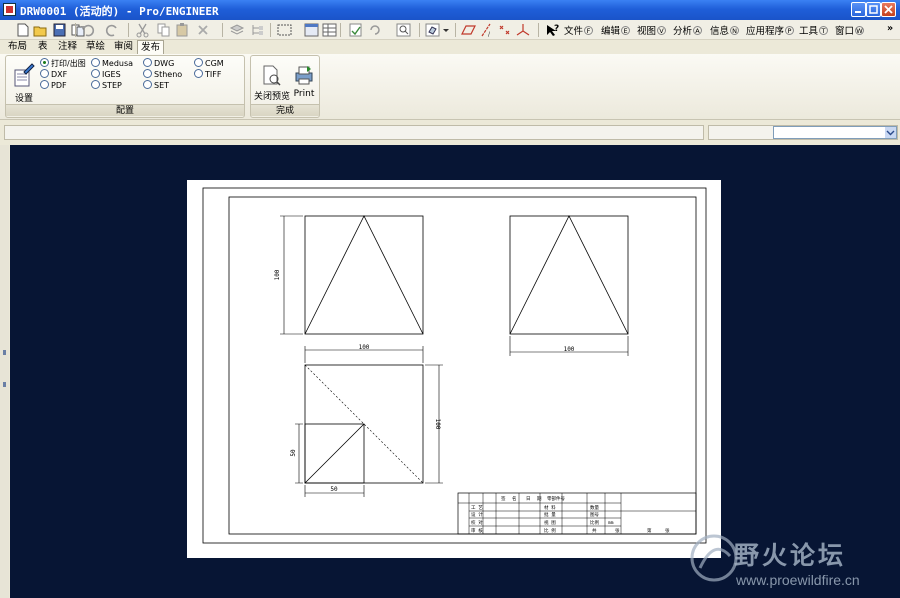 Image resolution: width=900 pixels, height=598 pixels. Describe the element at coordinates (142, 30) in the screenshot. I see `cut-icon` at that location.